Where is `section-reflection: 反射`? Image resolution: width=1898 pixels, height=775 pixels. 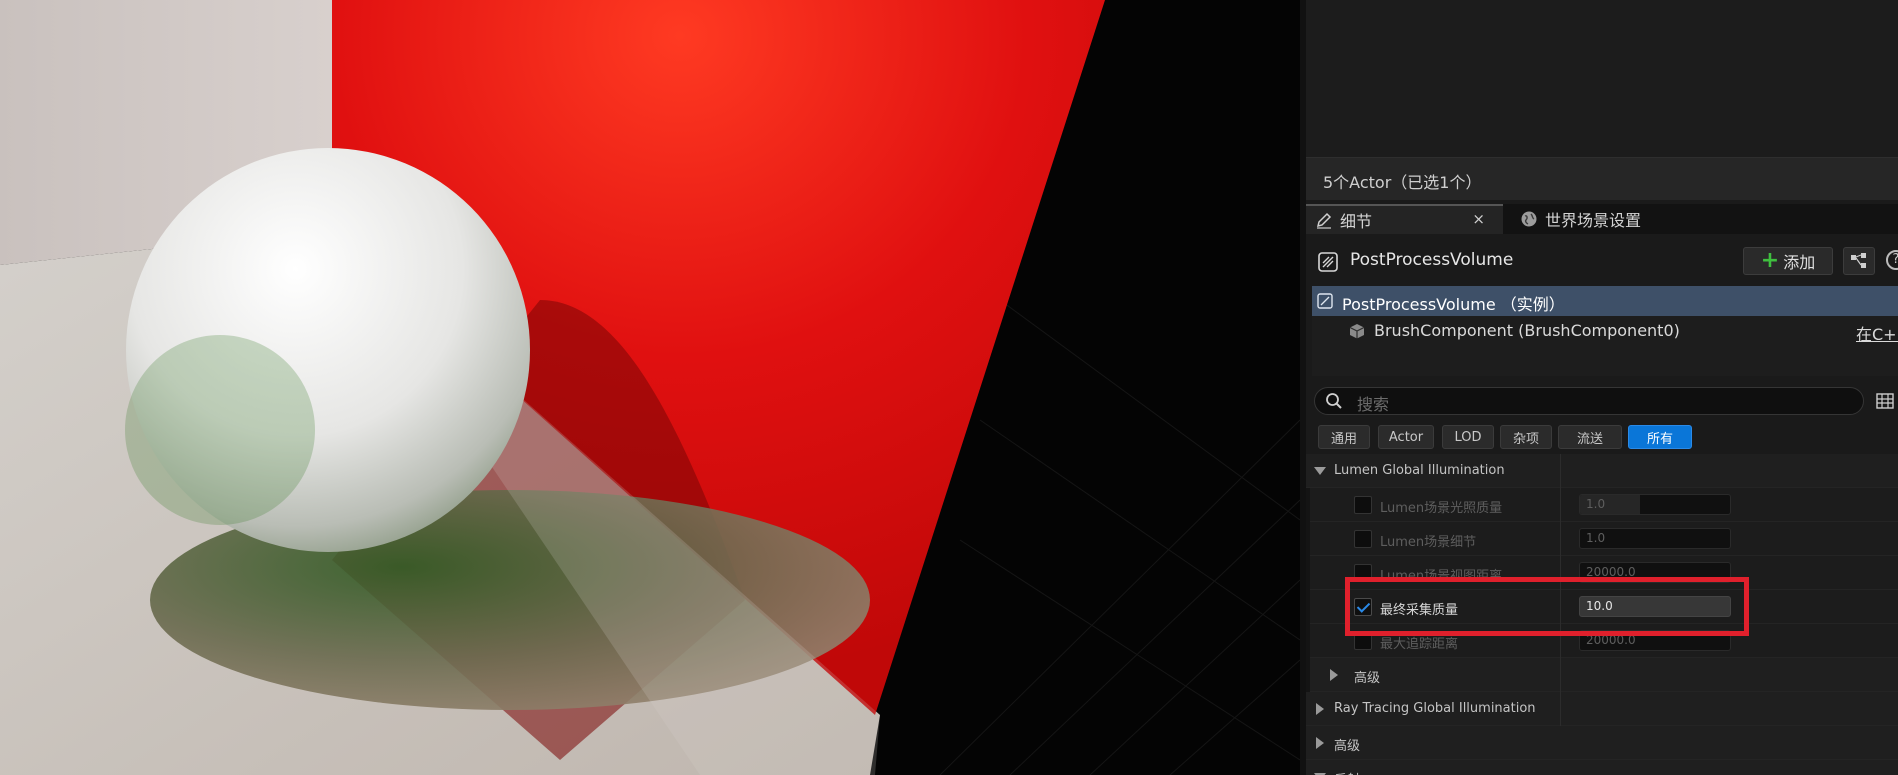 section-reflection: 反射 is located at coordinates (1602, 767).